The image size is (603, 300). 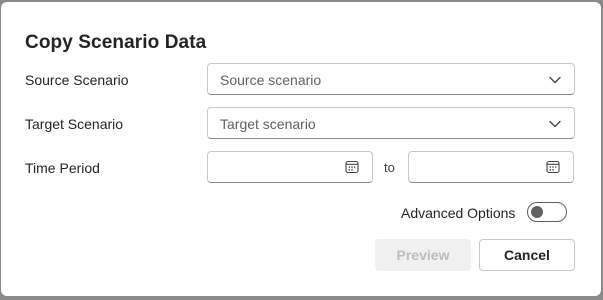 I want to click on source-scenario-label: Source Scenario, so click(x=77, y=80).